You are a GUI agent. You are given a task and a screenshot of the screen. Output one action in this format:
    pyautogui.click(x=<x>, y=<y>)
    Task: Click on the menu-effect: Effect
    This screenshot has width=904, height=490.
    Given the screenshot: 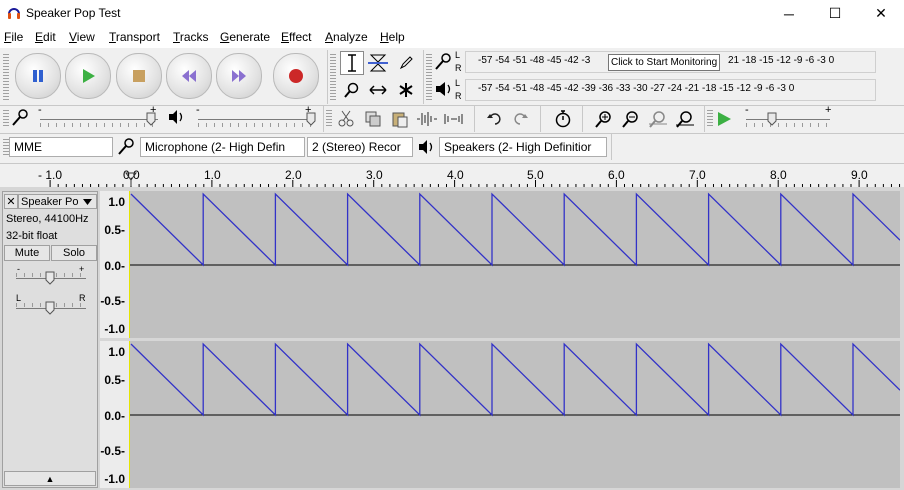 What is the action you would take?
    pyautogui.click(x=296, y=37)
    